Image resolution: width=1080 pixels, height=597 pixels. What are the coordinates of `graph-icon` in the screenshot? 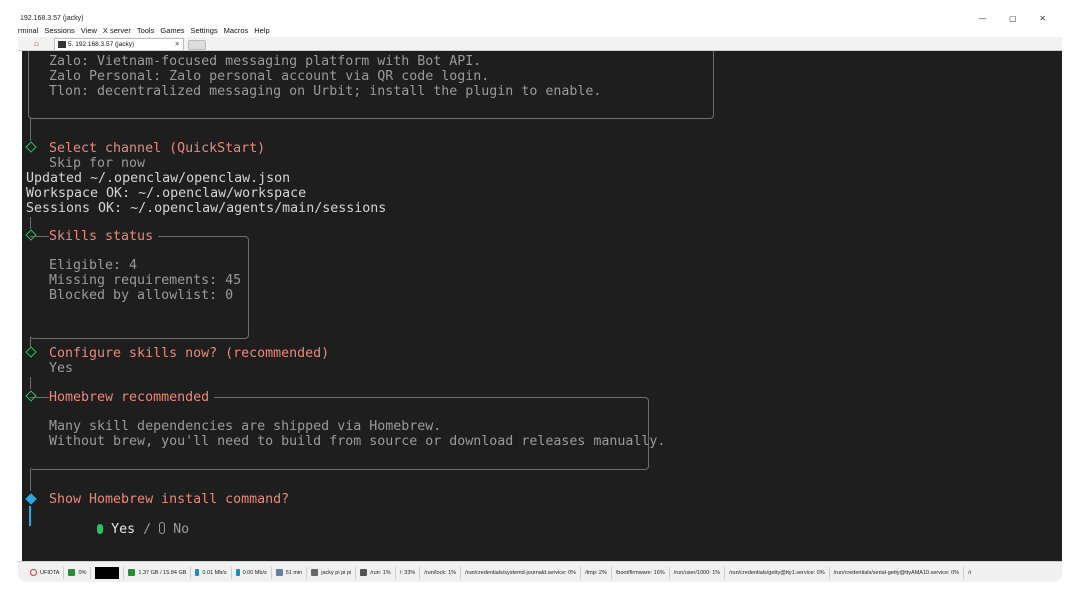 It's located at (107, 572).